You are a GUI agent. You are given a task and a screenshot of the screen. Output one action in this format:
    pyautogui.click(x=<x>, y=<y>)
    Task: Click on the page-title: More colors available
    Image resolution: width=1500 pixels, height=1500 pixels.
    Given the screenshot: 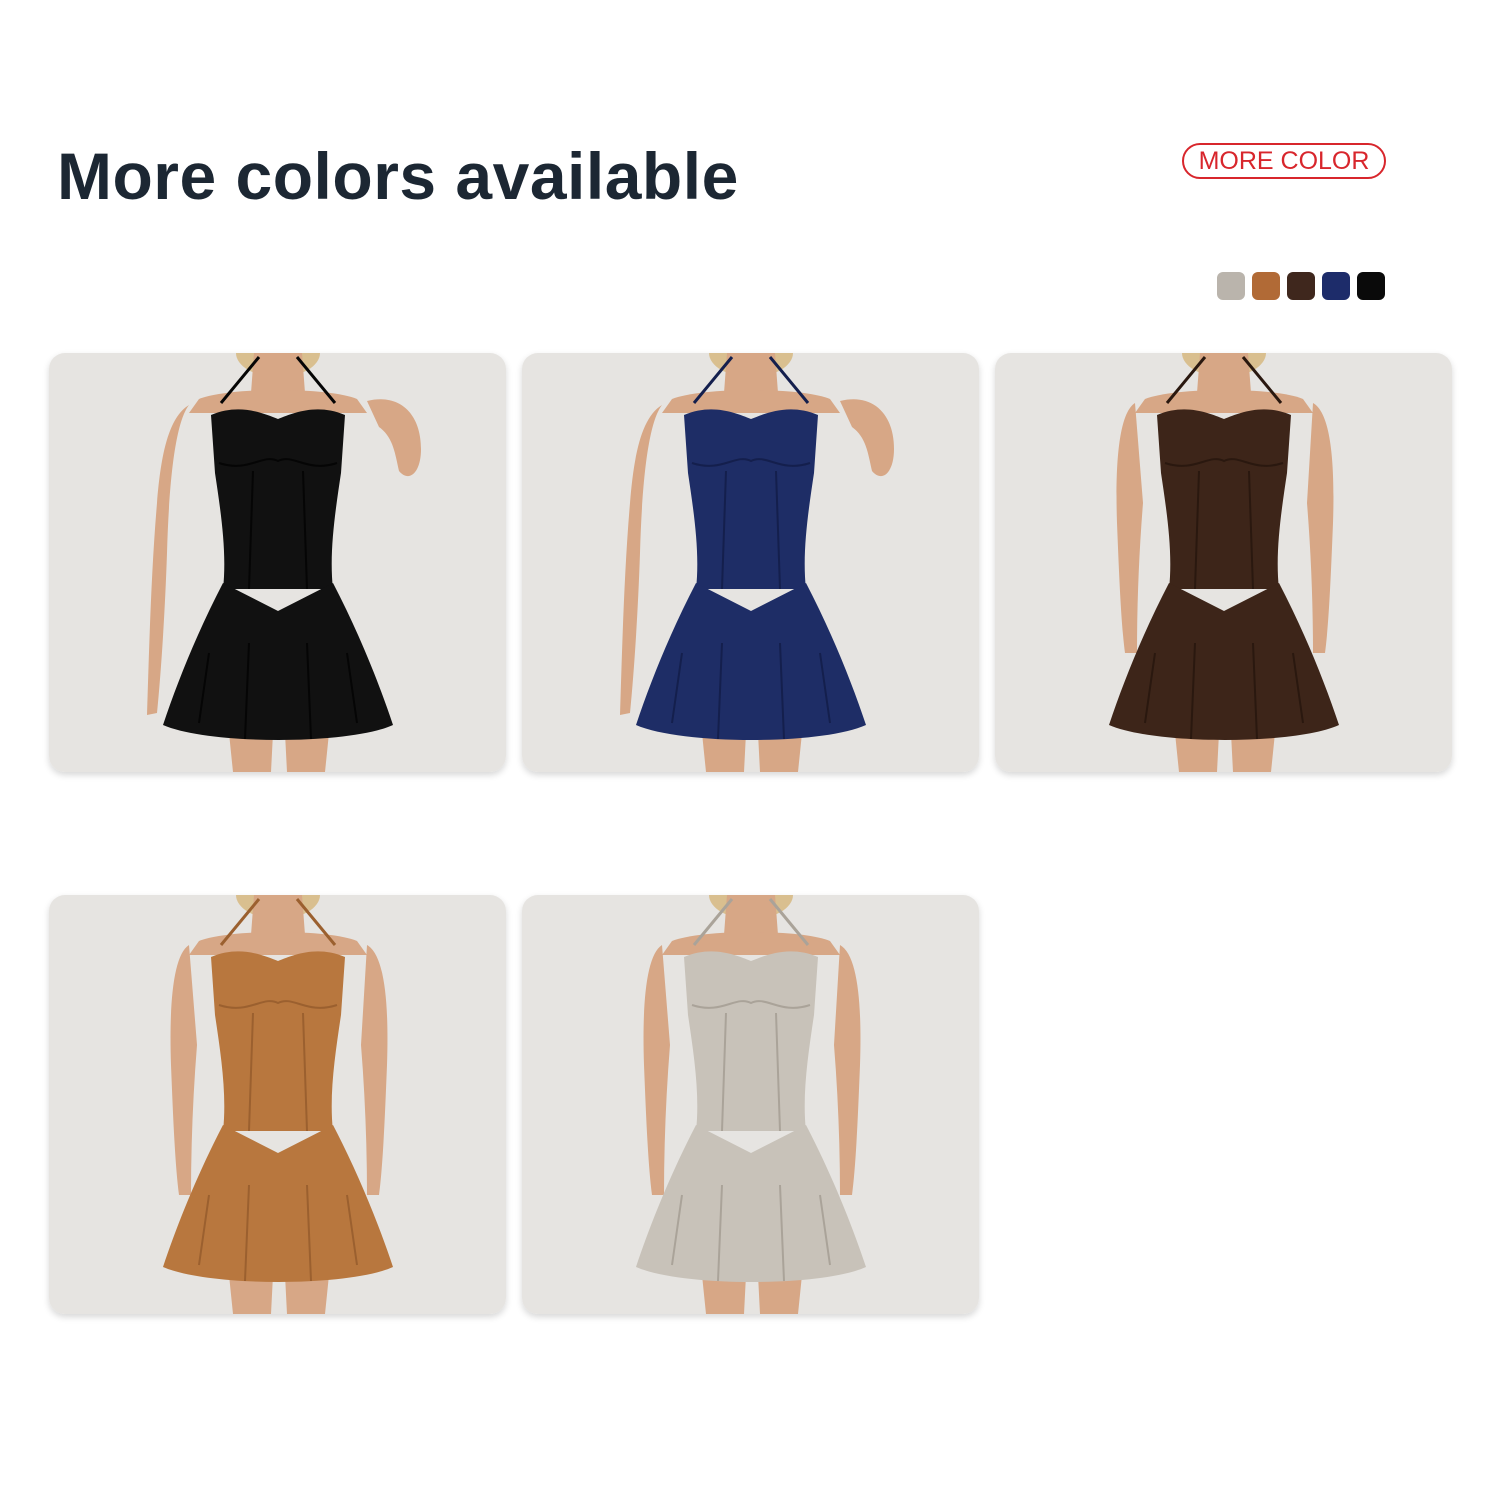 What is the action you would take?
    pyautogui.click(x=398, y=176)
    